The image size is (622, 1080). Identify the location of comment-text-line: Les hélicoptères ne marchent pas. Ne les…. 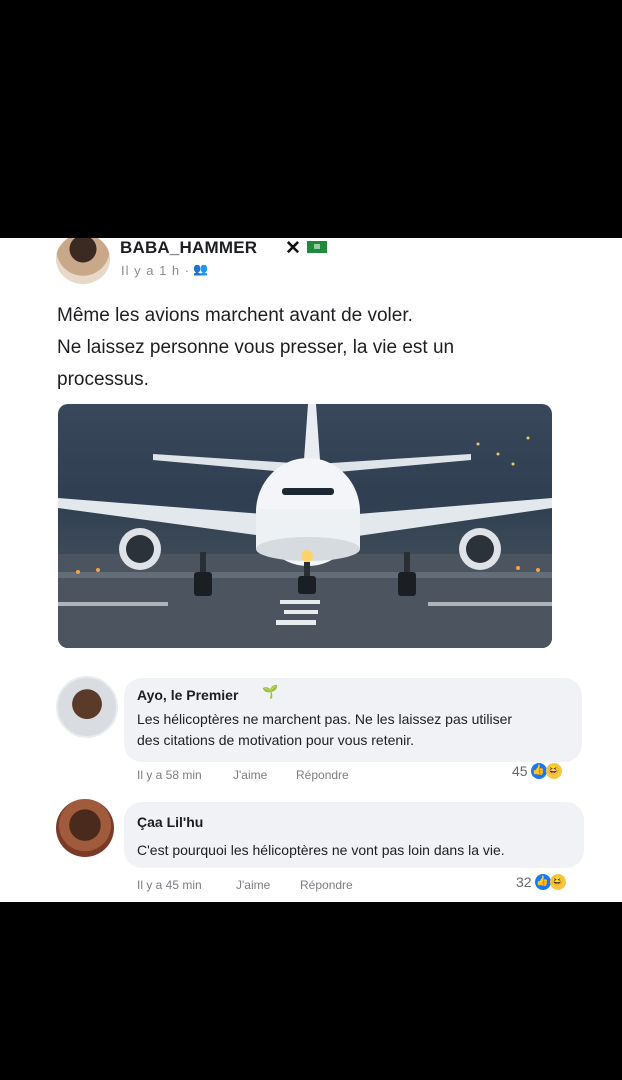
(325, 719).